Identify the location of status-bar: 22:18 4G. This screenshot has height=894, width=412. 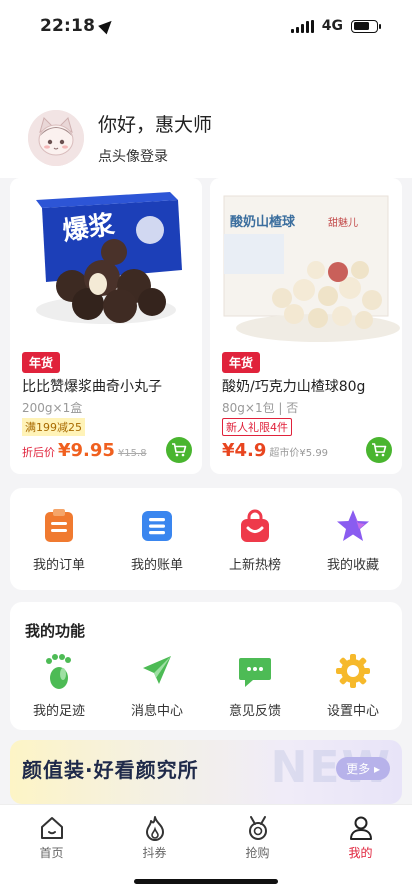
(206, 26).